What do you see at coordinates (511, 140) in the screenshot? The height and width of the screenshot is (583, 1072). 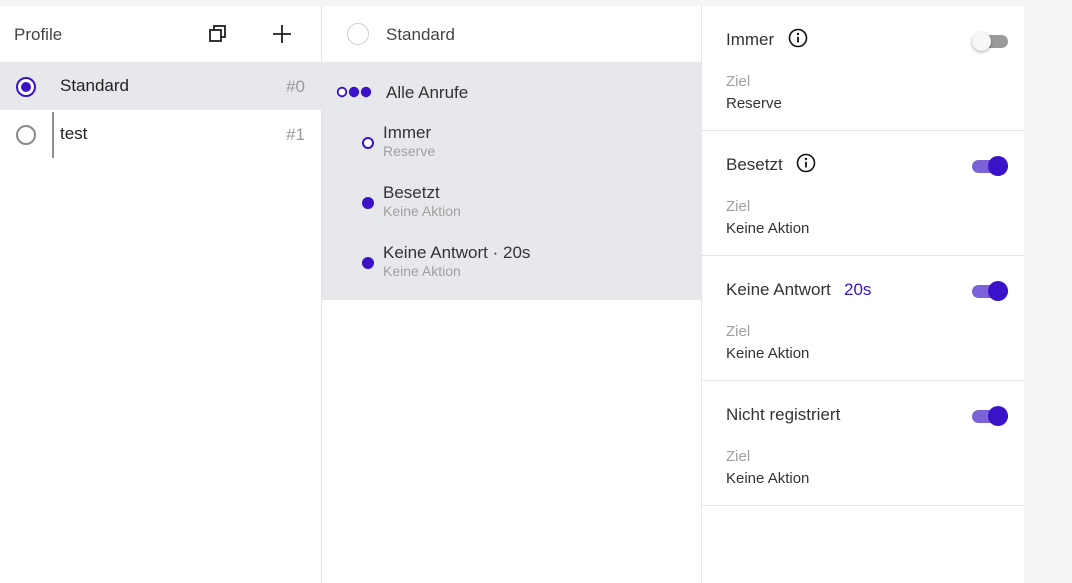 I see `rule-item-immer: Immer Reserve` at bounding box center [511, 140].